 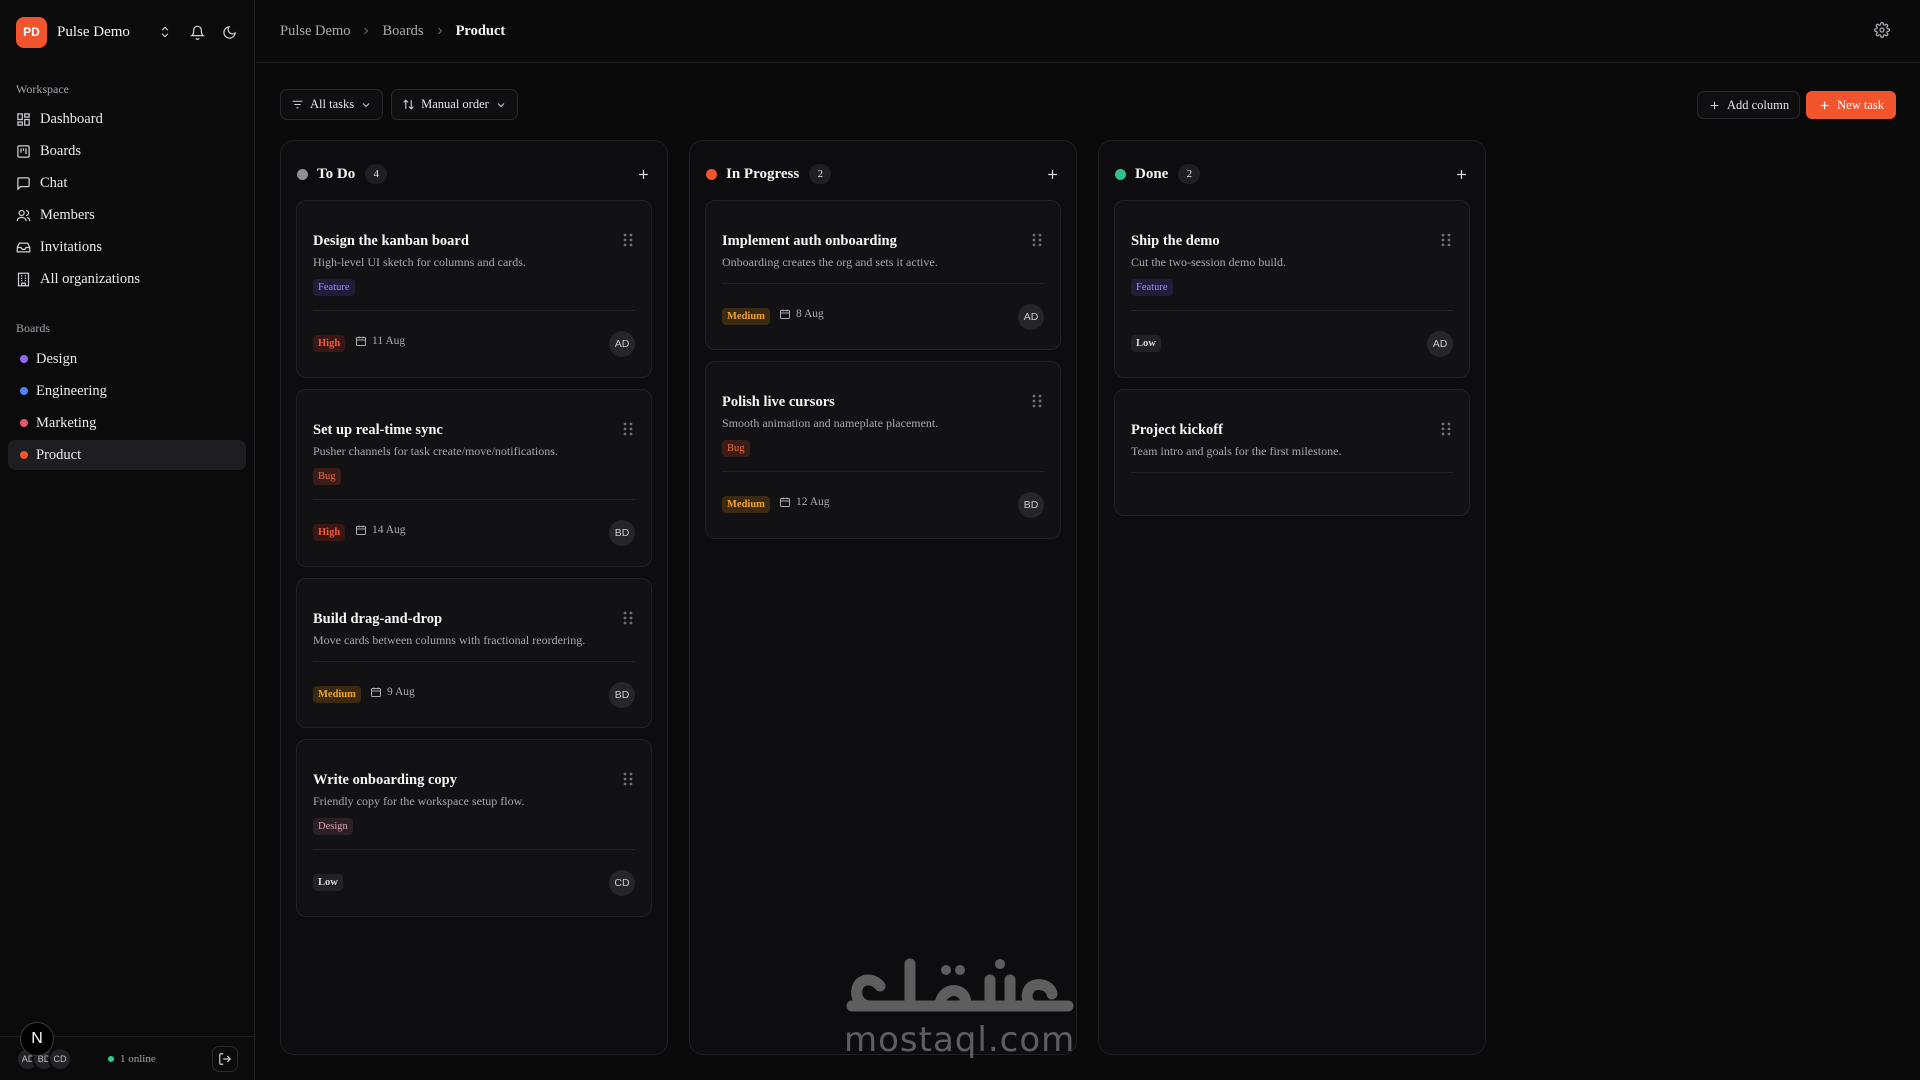 What do you see at coordinates (37, 1039) in the screenshot?
I see `dev-indicator-badge: N` at bounding box center [37, 1039].